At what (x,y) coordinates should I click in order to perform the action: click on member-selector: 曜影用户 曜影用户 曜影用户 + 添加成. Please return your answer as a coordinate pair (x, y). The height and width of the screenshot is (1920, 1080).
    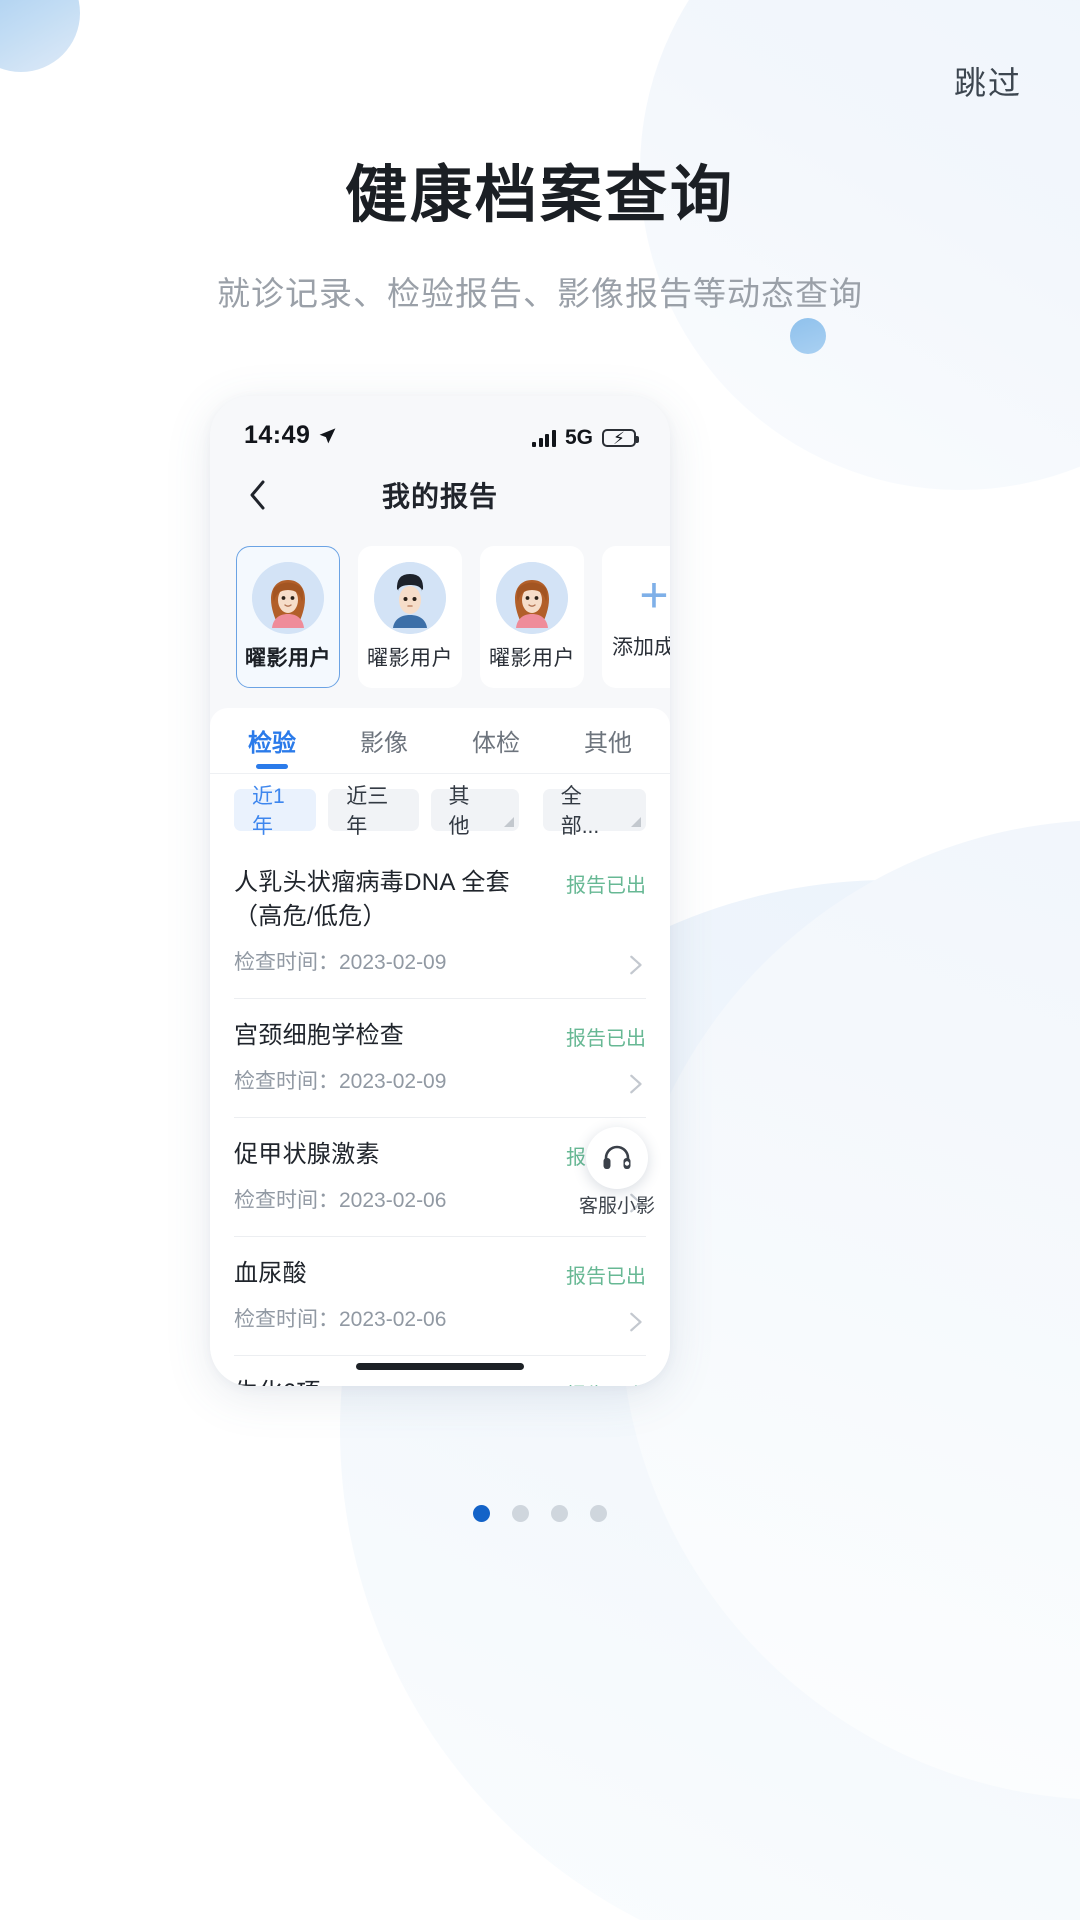
    Looking at the image, I should click on (440, 620).